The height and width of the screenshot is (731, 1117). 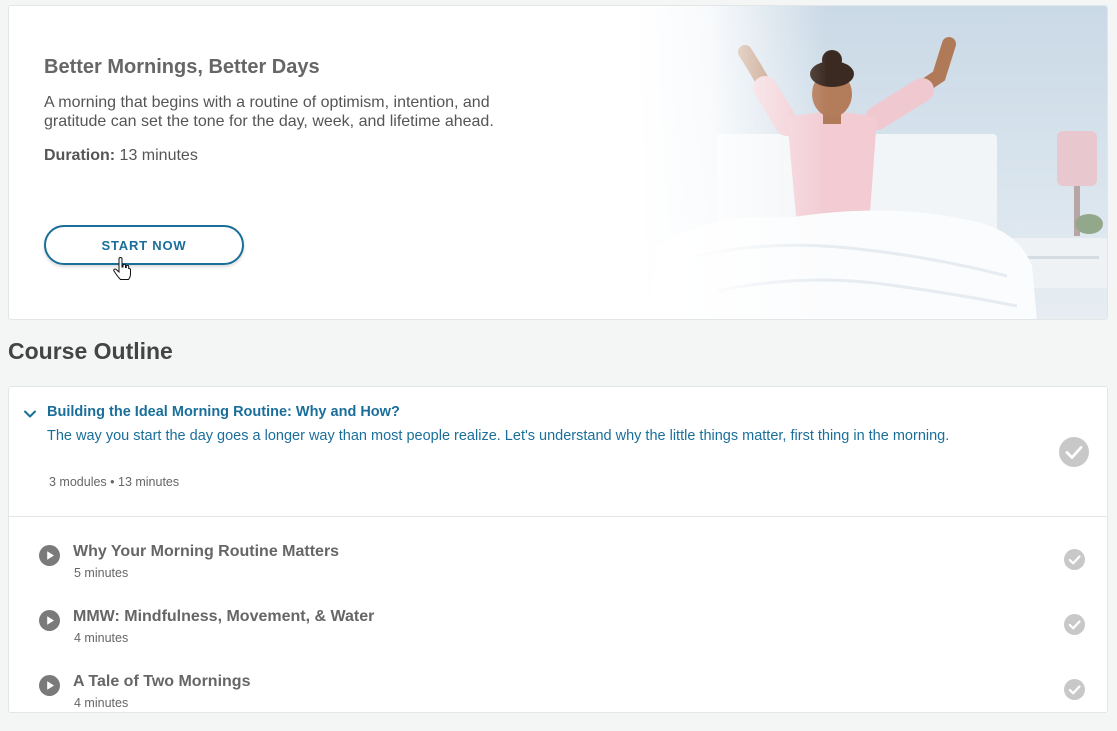 What do you see at coordinates (223, 617) in the screenshot?
I see `module-title: MMW: Mindfulness, Movement, & Water` at bounding box center [223, 617].